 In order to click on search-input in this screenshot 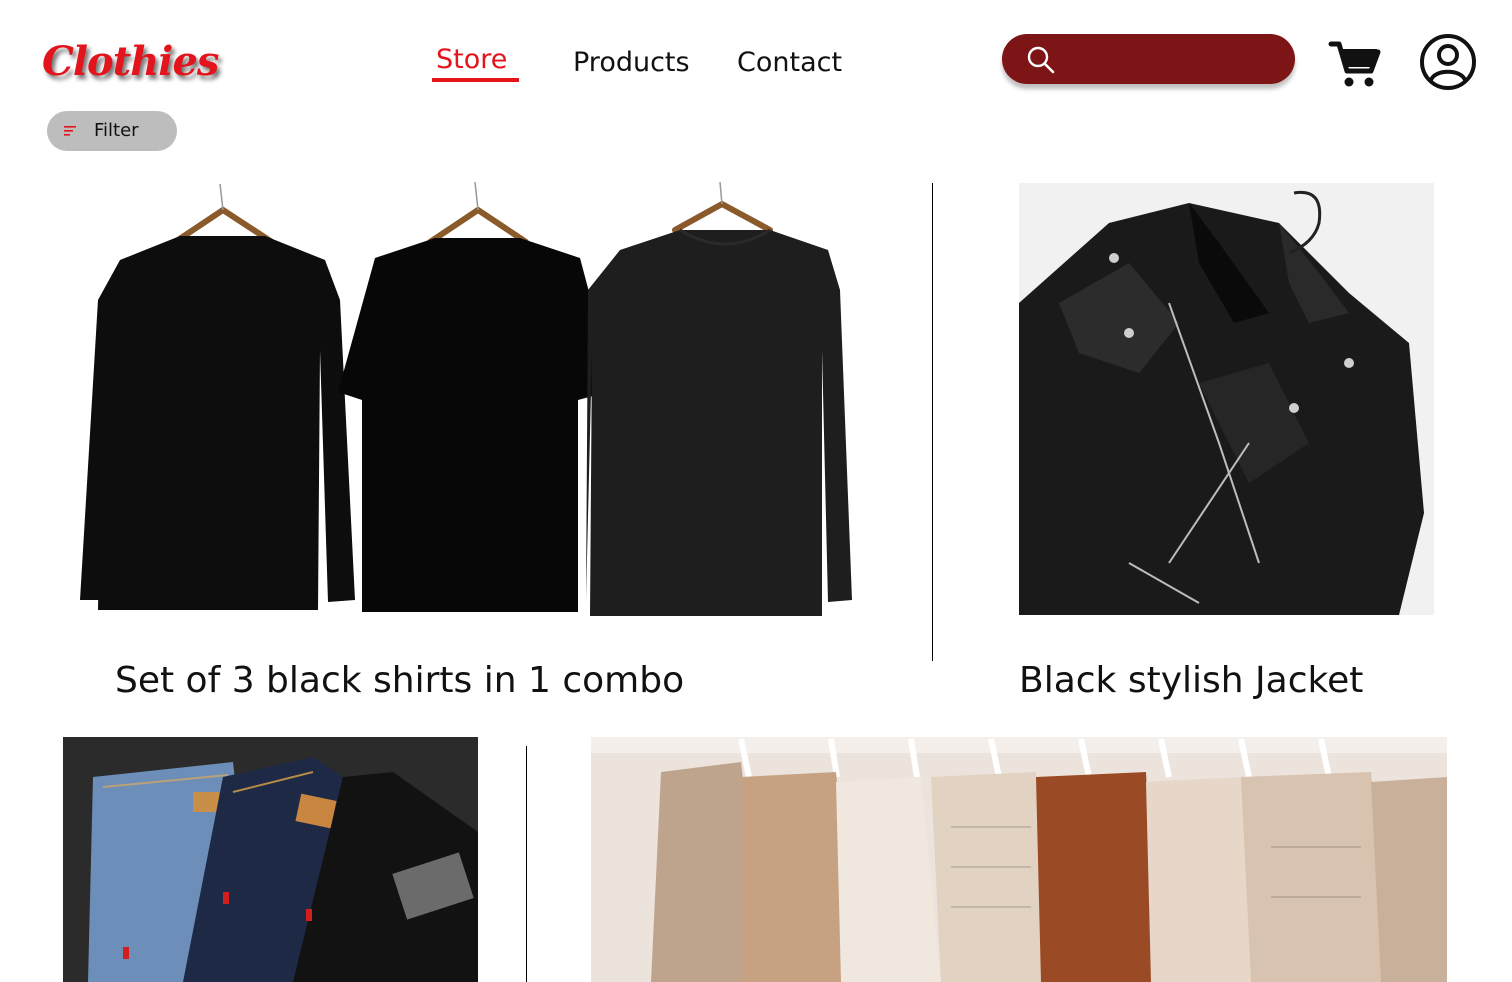, I will do `click(1175, 60)`.